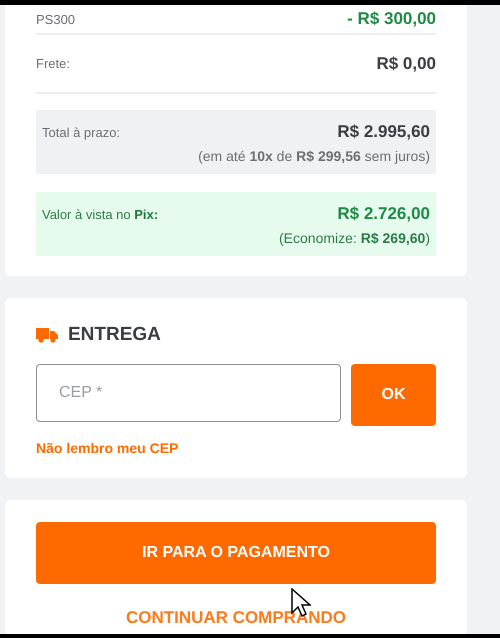 Image resolution: width=500 pixels, height=638 pixels. Describe the element at coordinates (354, 238) in the screenshot. I see `pix-note: (Economize: R$ 269,60)` at that location.